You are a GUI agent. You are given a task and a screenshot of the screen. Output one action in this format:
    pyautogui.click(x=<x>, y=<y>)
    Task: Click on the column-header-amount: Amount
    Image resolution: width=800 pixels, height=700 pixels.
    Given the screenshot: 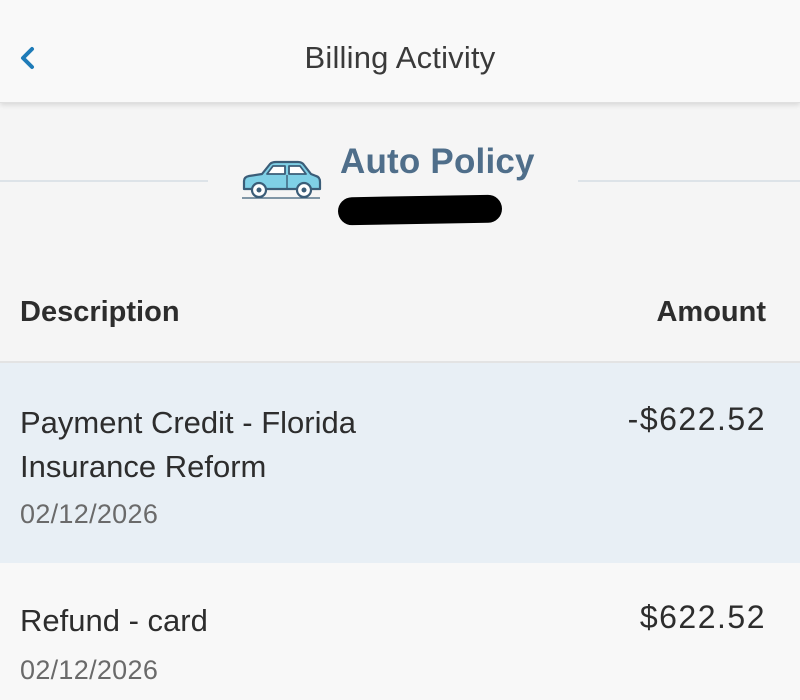 What is the action you would take?
    pyautogui.click(x=711, y=312)
    